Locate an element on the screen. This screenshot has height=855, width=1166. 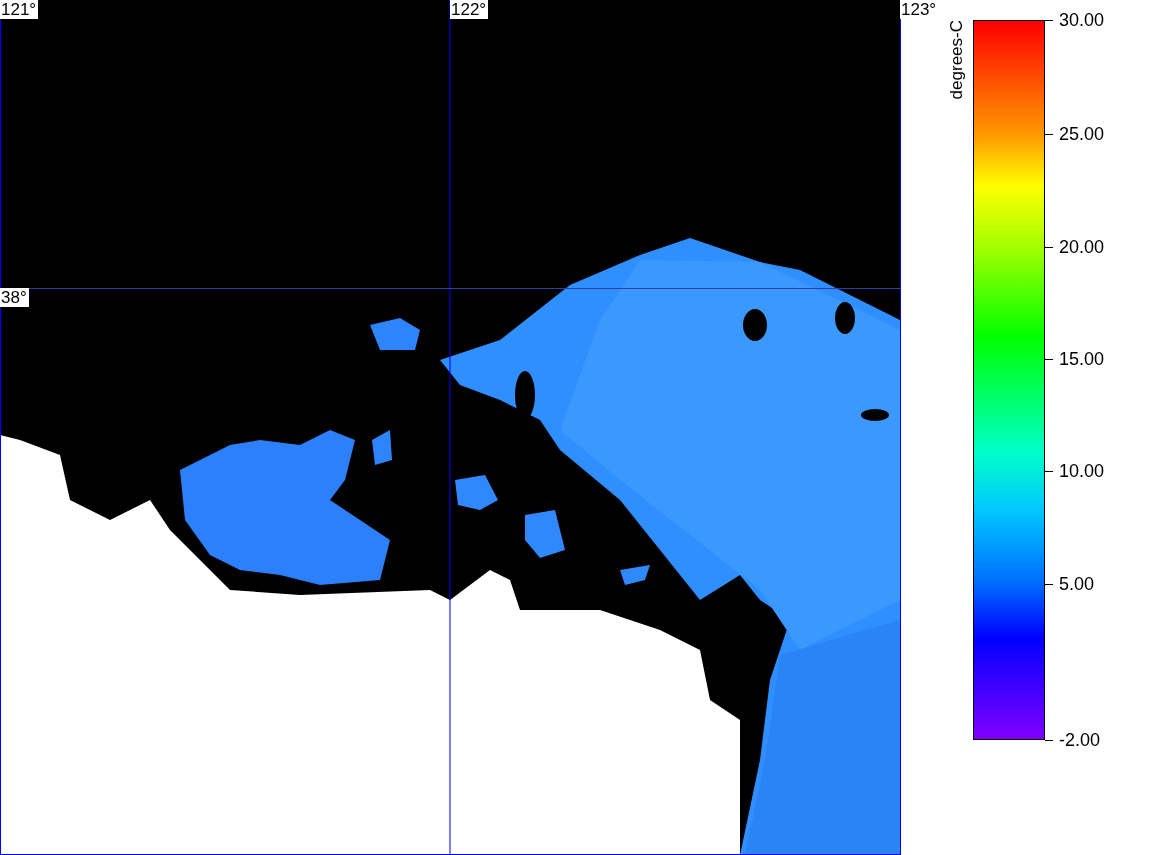
grid-label: 122° is located at coordinates (469, 9).